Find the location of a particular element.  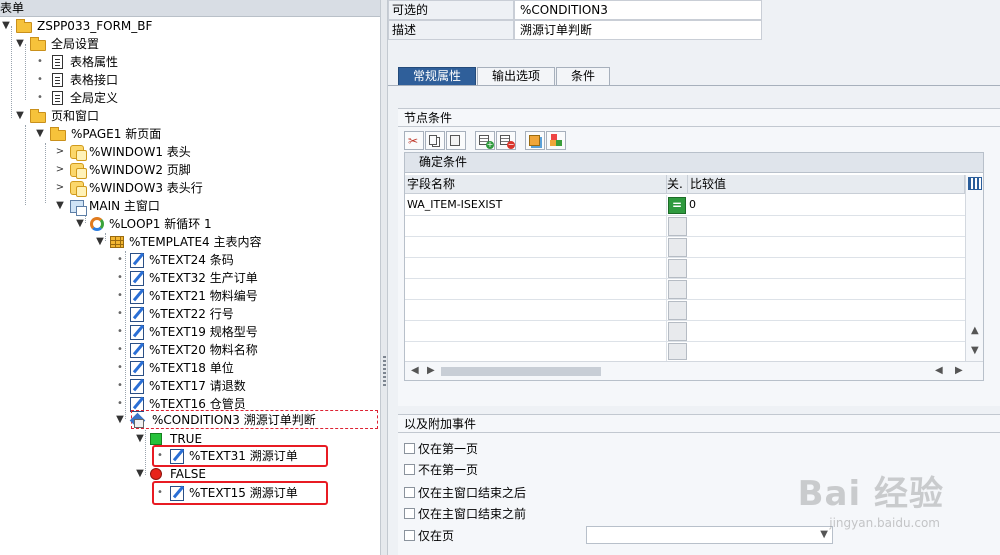

option-after-main-window: 仅在主窗口结束之后 is located at coordinates (465, 492).